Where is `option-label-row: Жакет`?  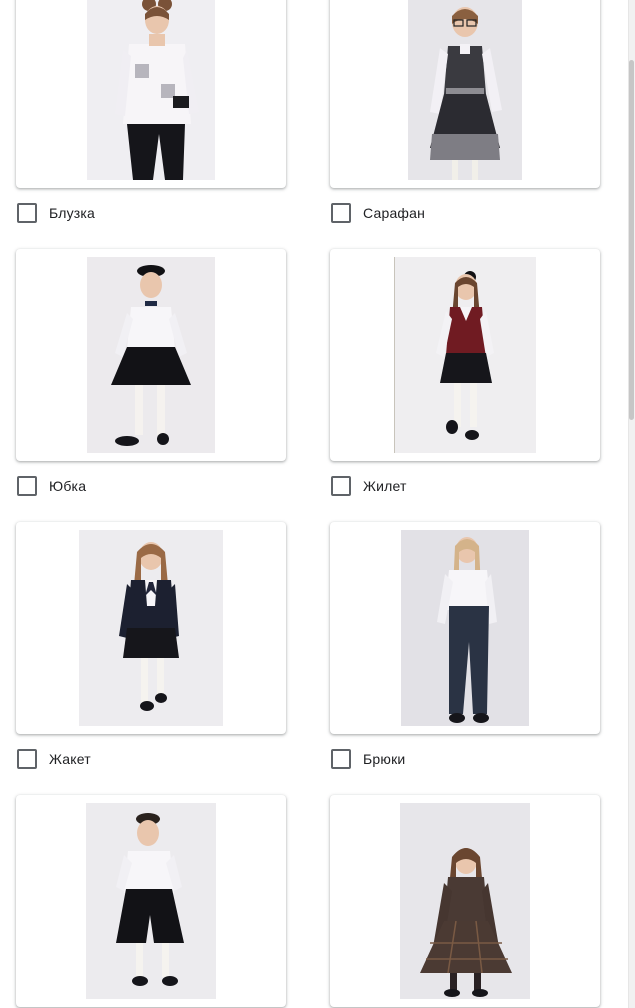
option-label-row: Жакет is located at coordinates (151, 759).